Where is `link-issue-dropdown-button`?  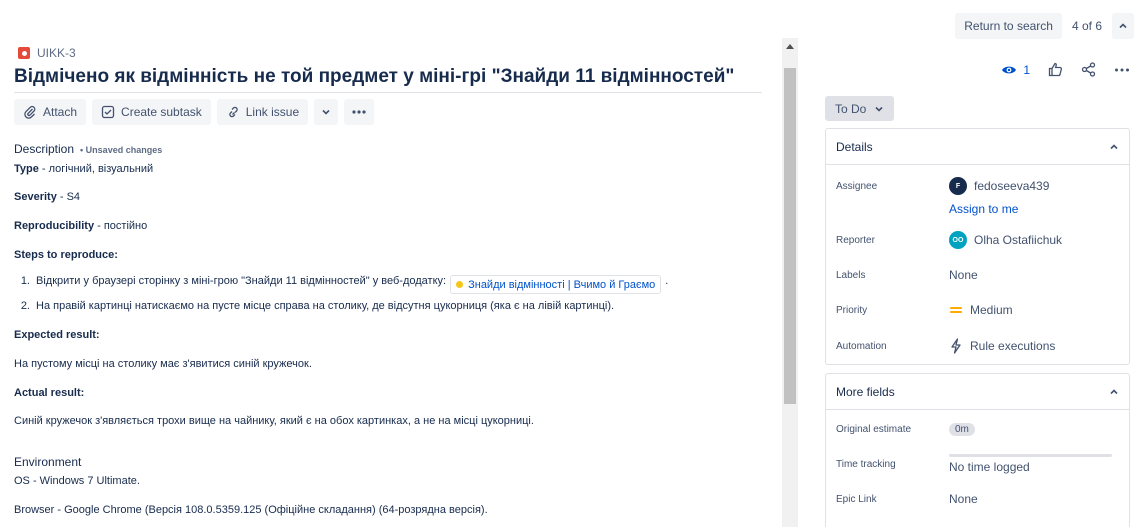 link-issue-dropdown-button is located at coordinates (326, 112).